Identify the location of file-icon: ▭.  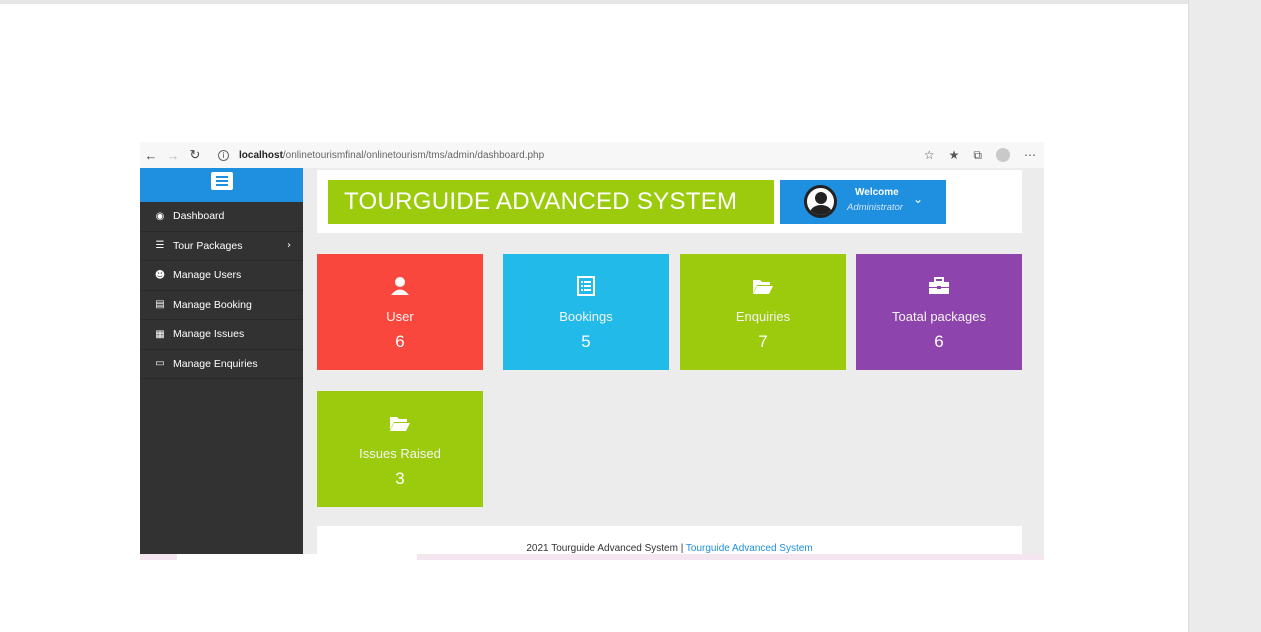
(160, 364).